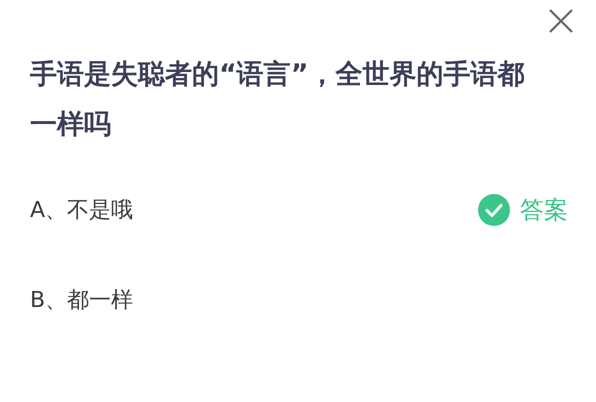 This screenshot has height=402, width=596. What do you see at coordinates (544, 210) in the screenshot?
I see `answer-label: 答案` at bounding box center [544, 210].